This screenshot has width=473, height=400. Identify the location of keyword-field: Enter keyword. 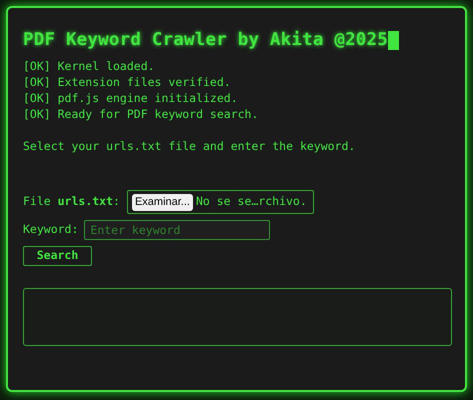
(177, 230).